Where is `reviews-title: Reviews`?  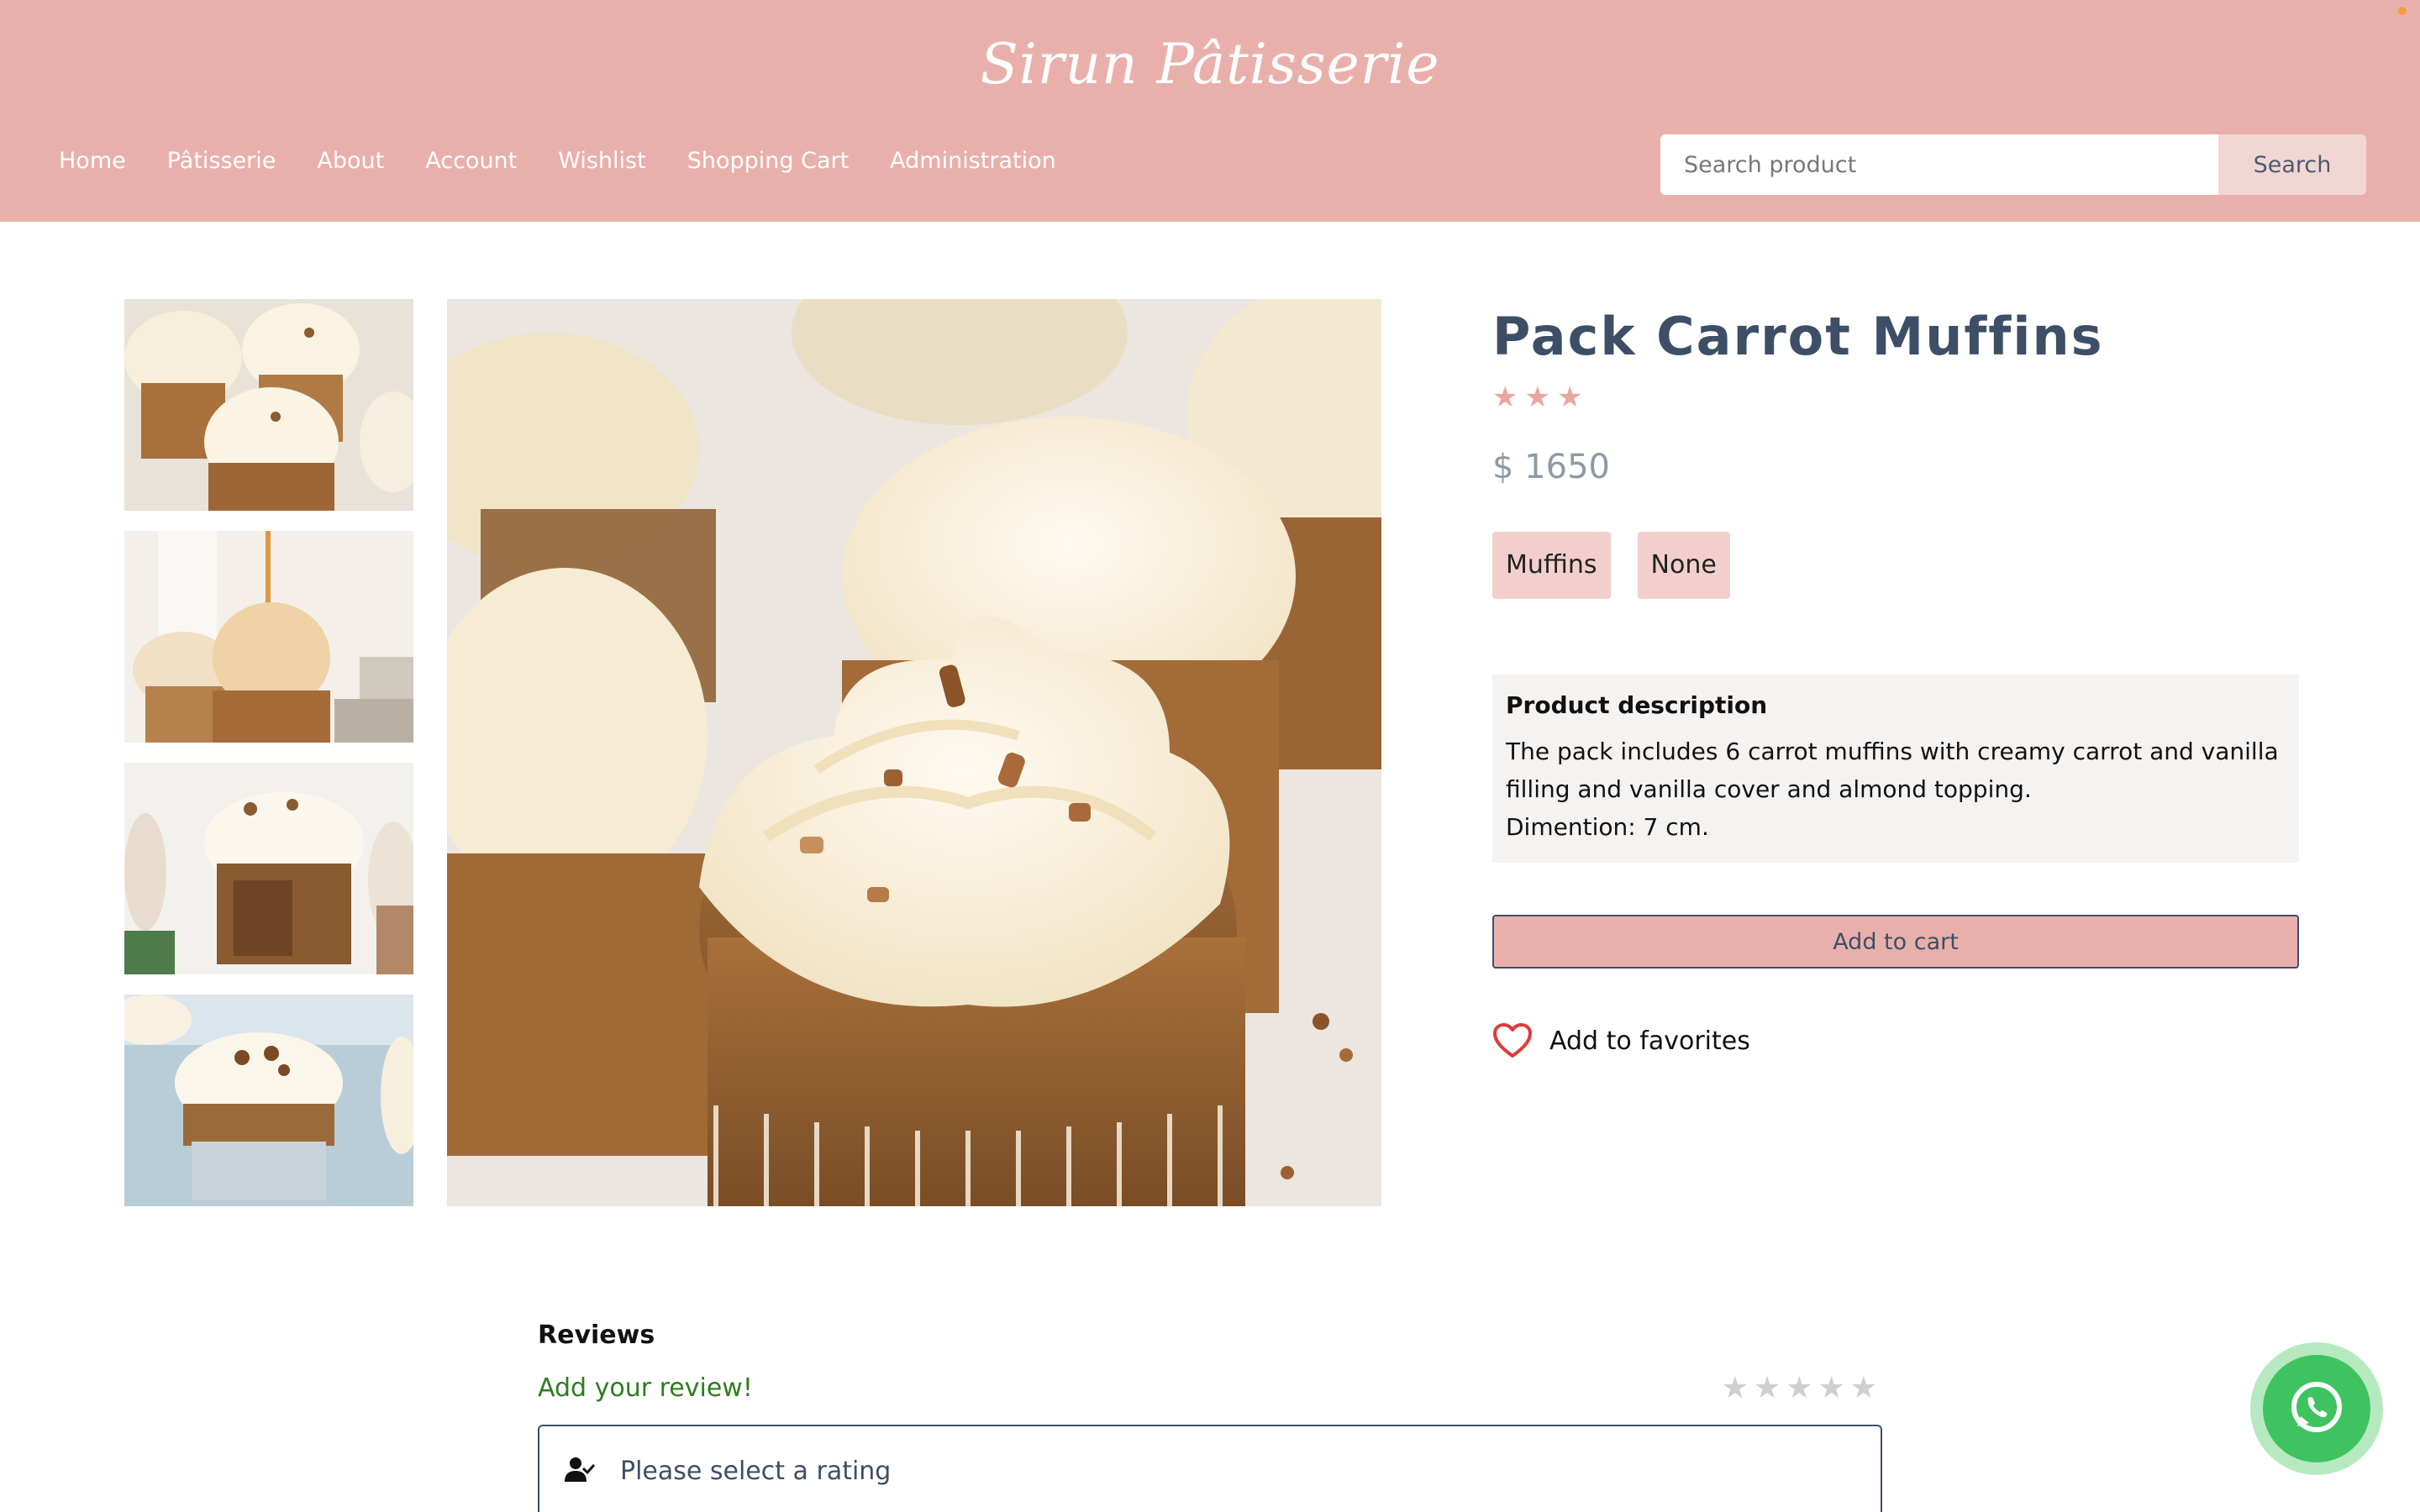
reviews-title: Reviews is located at coordinates (597, 1335).